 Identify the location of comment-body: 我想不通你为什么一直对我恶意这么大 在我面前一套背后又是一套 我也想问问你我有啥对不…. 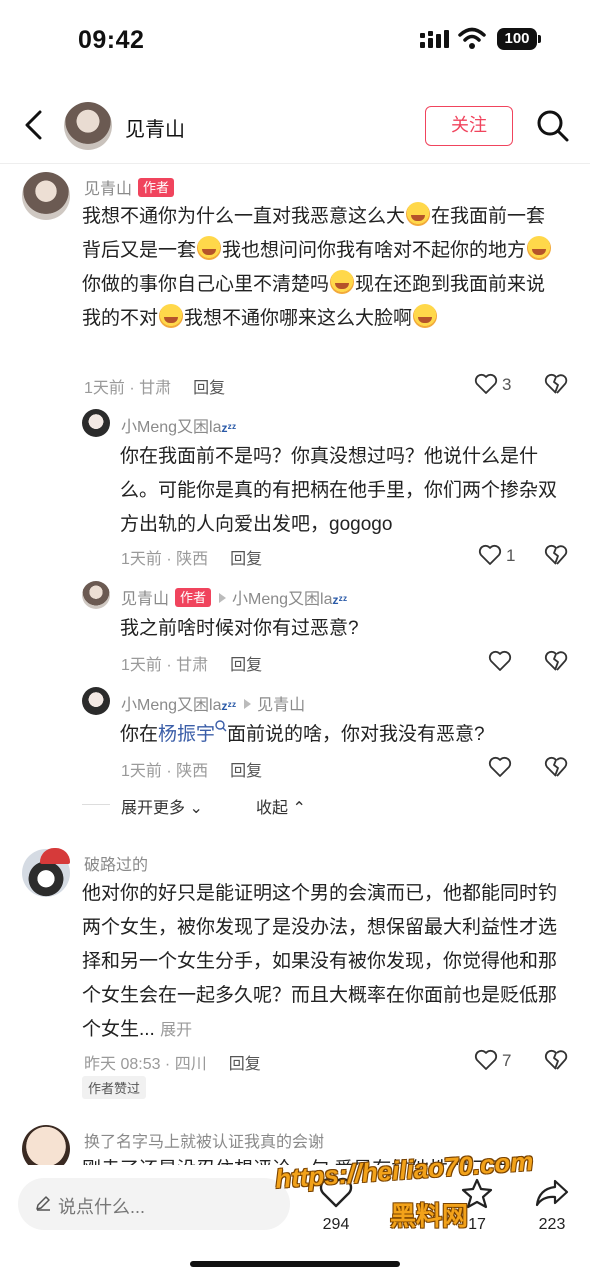
(322, 268).